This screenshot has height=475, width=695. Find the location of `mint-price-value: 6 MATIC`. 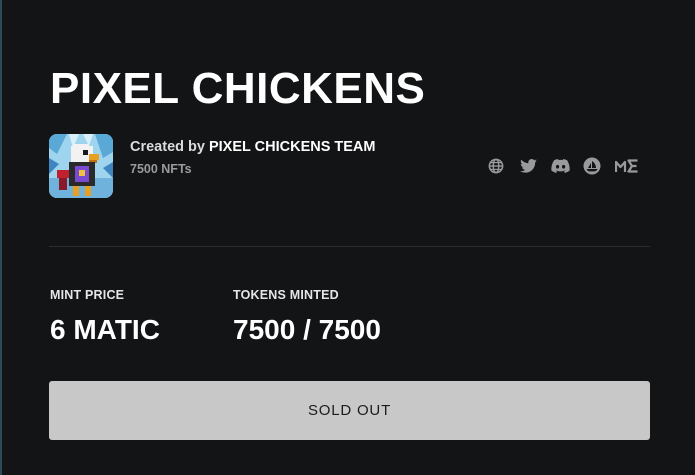

mint-price-value: 6 MATIC is located at coordinates (105, 329).